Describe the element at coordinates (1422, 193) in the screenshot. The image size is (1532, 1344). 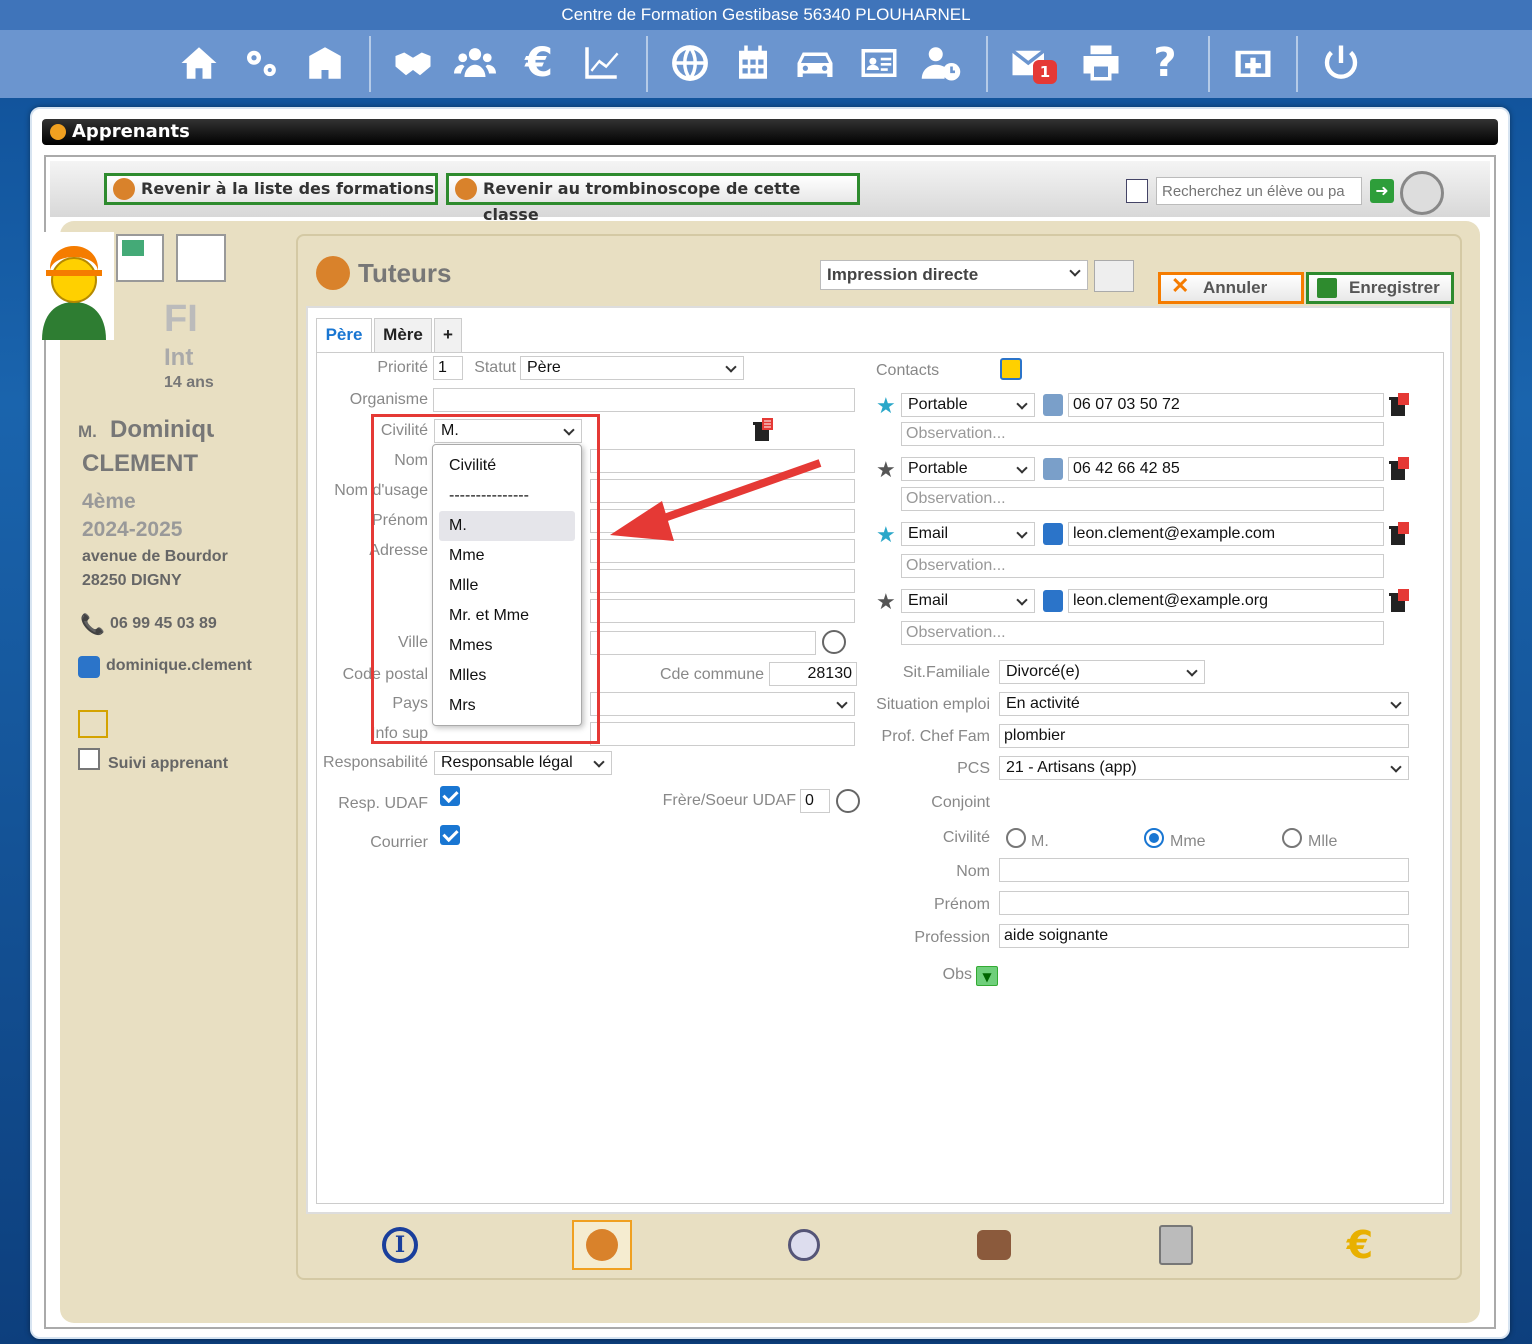
I see `scanner-icon` at that location.